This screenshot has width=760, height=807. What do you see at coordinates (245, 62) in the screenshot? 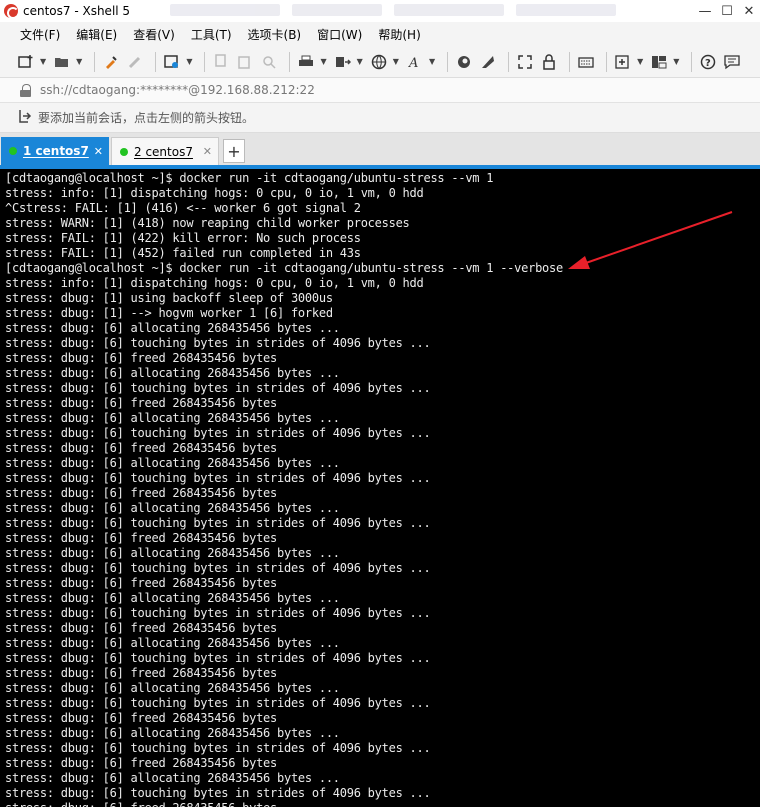
I see `paste-icon` at bounding box center [245, 62].